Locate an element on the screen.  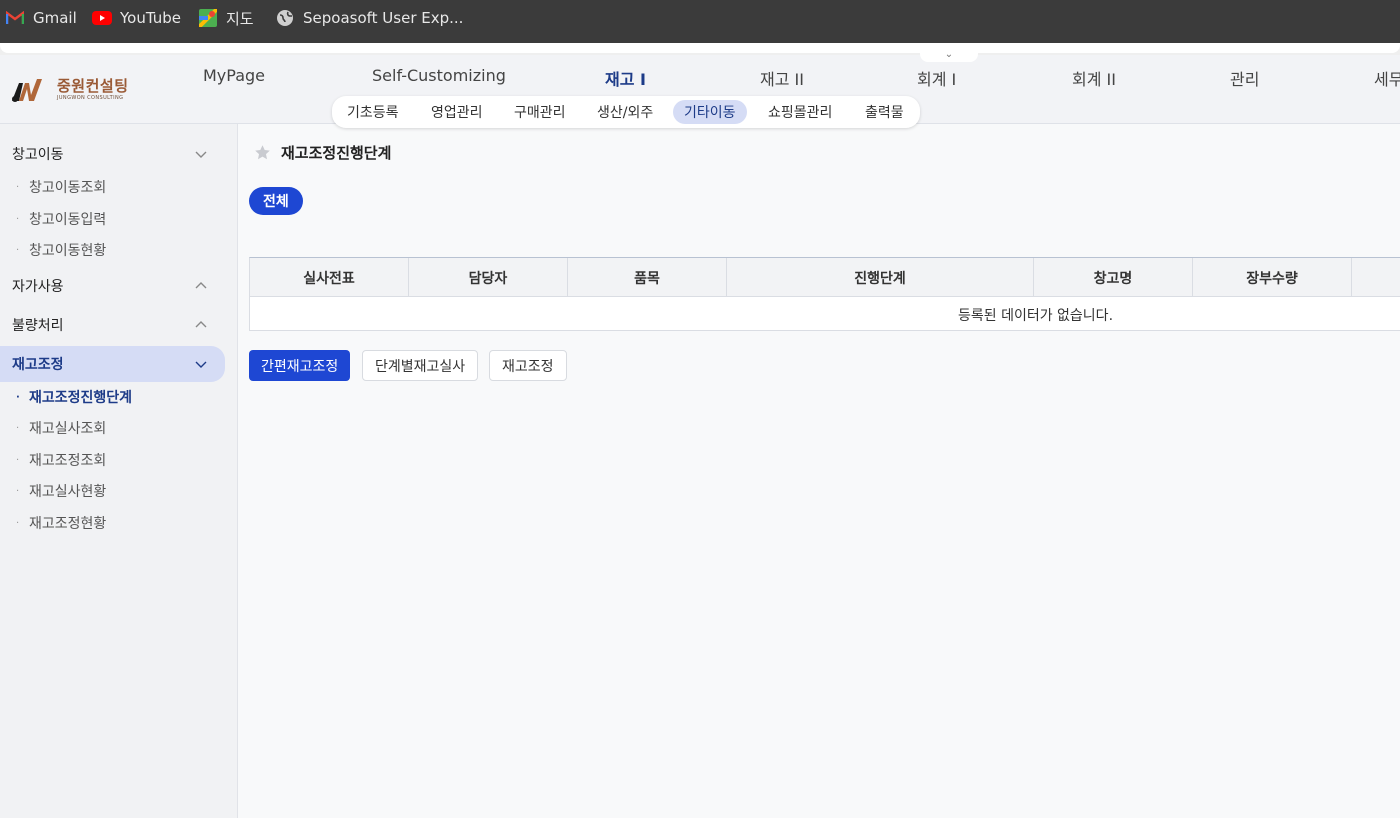
column-header-warehouse: 창고명 is located at coordinates (1113, 277).